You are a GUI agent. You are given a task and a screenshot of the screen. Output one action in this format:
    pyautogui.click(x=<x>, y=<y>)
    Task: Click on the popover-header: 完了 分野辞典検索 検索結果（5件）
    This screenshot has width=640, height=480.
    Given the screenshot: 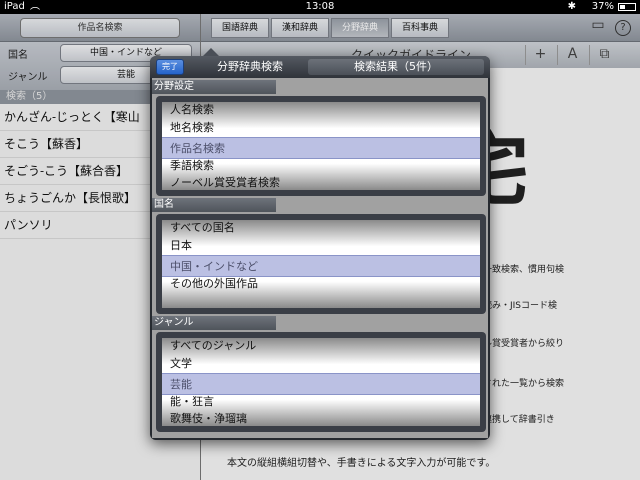 What is the action you would take?
    pyautogui.click(x=320, y=67)
    